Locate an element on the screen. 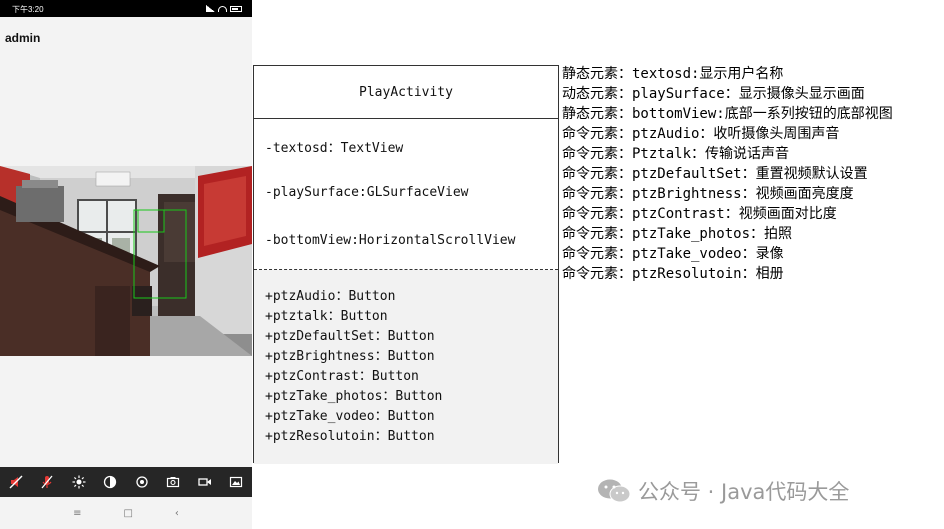  gallery-icon is located at coordinates (236, 482).